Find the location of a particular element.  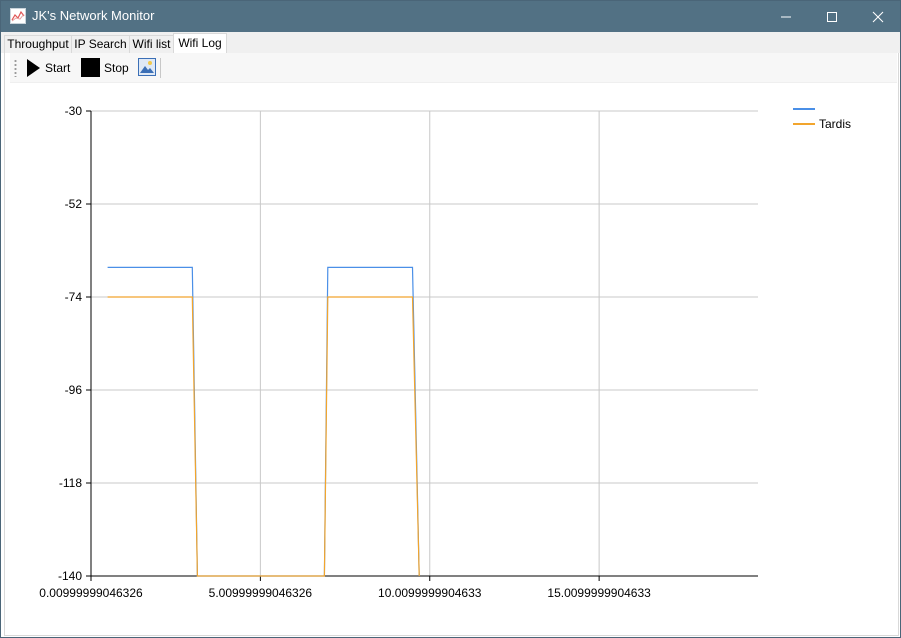

y-tick-label: -52 is located at coordinates (74, 204).